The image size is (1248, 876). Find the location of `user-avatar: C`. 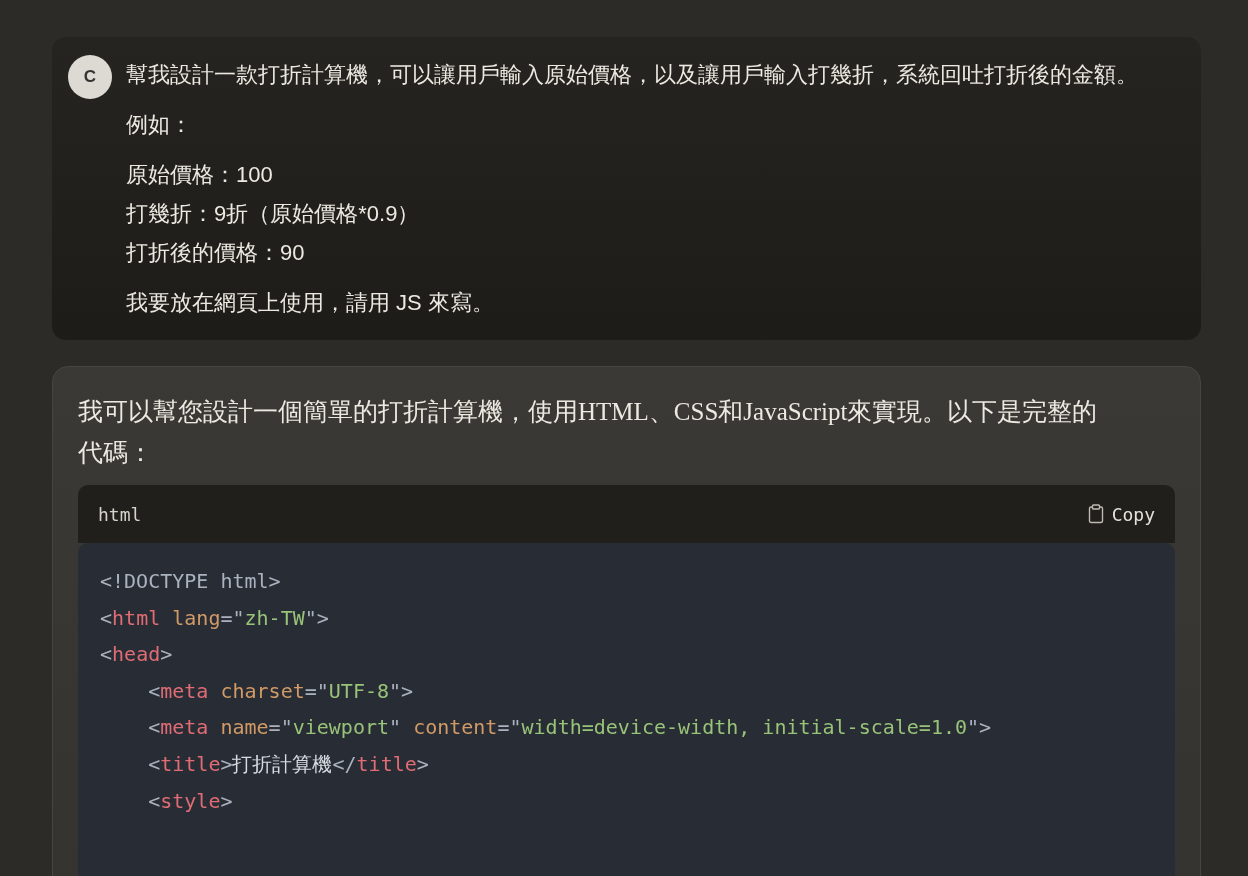

user-avatar: C is located at coordinates (90, 77).